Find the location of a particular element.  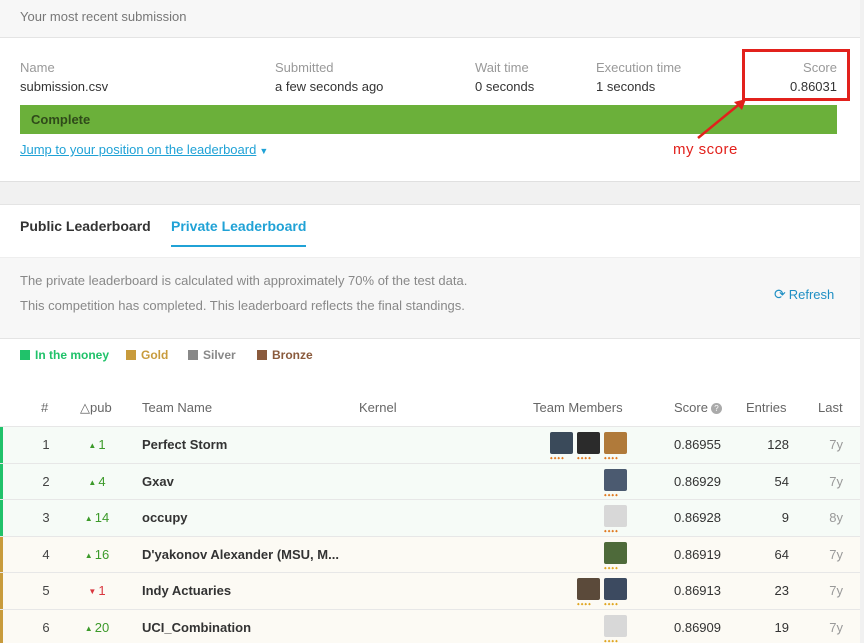

tab-public-leaderboard: Public Leaderboard is located at coordinates (85, 226).